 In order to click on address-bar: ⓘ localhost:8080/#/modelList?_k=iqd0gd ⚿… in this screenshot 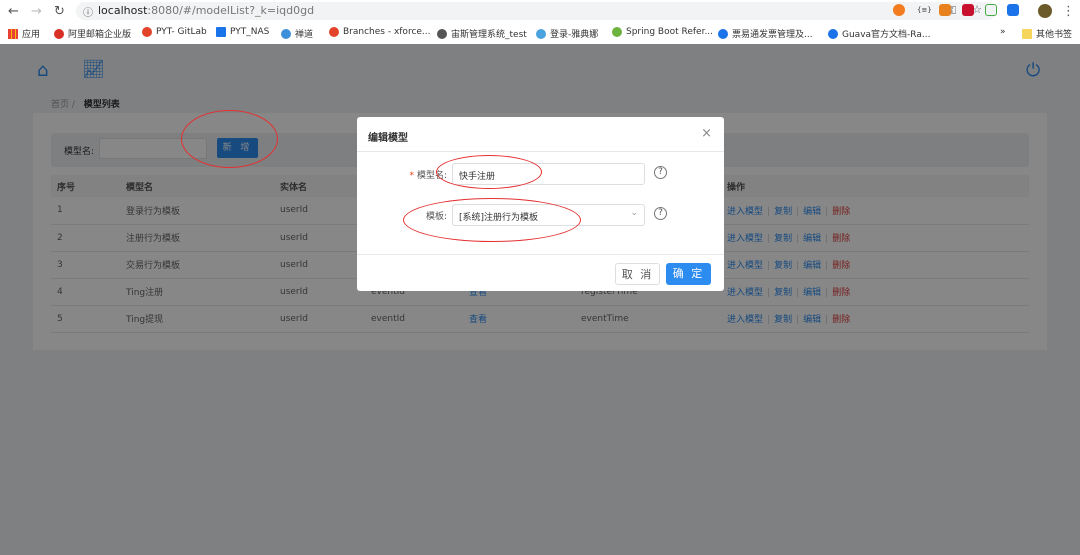, I will do `click(536, 11)`.